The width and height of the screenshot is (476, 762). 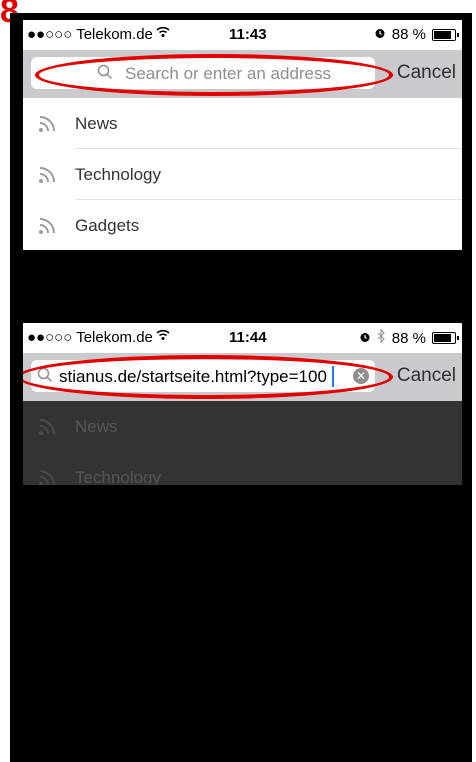 I want to click on text-cursor, so click(x=333, y=376).